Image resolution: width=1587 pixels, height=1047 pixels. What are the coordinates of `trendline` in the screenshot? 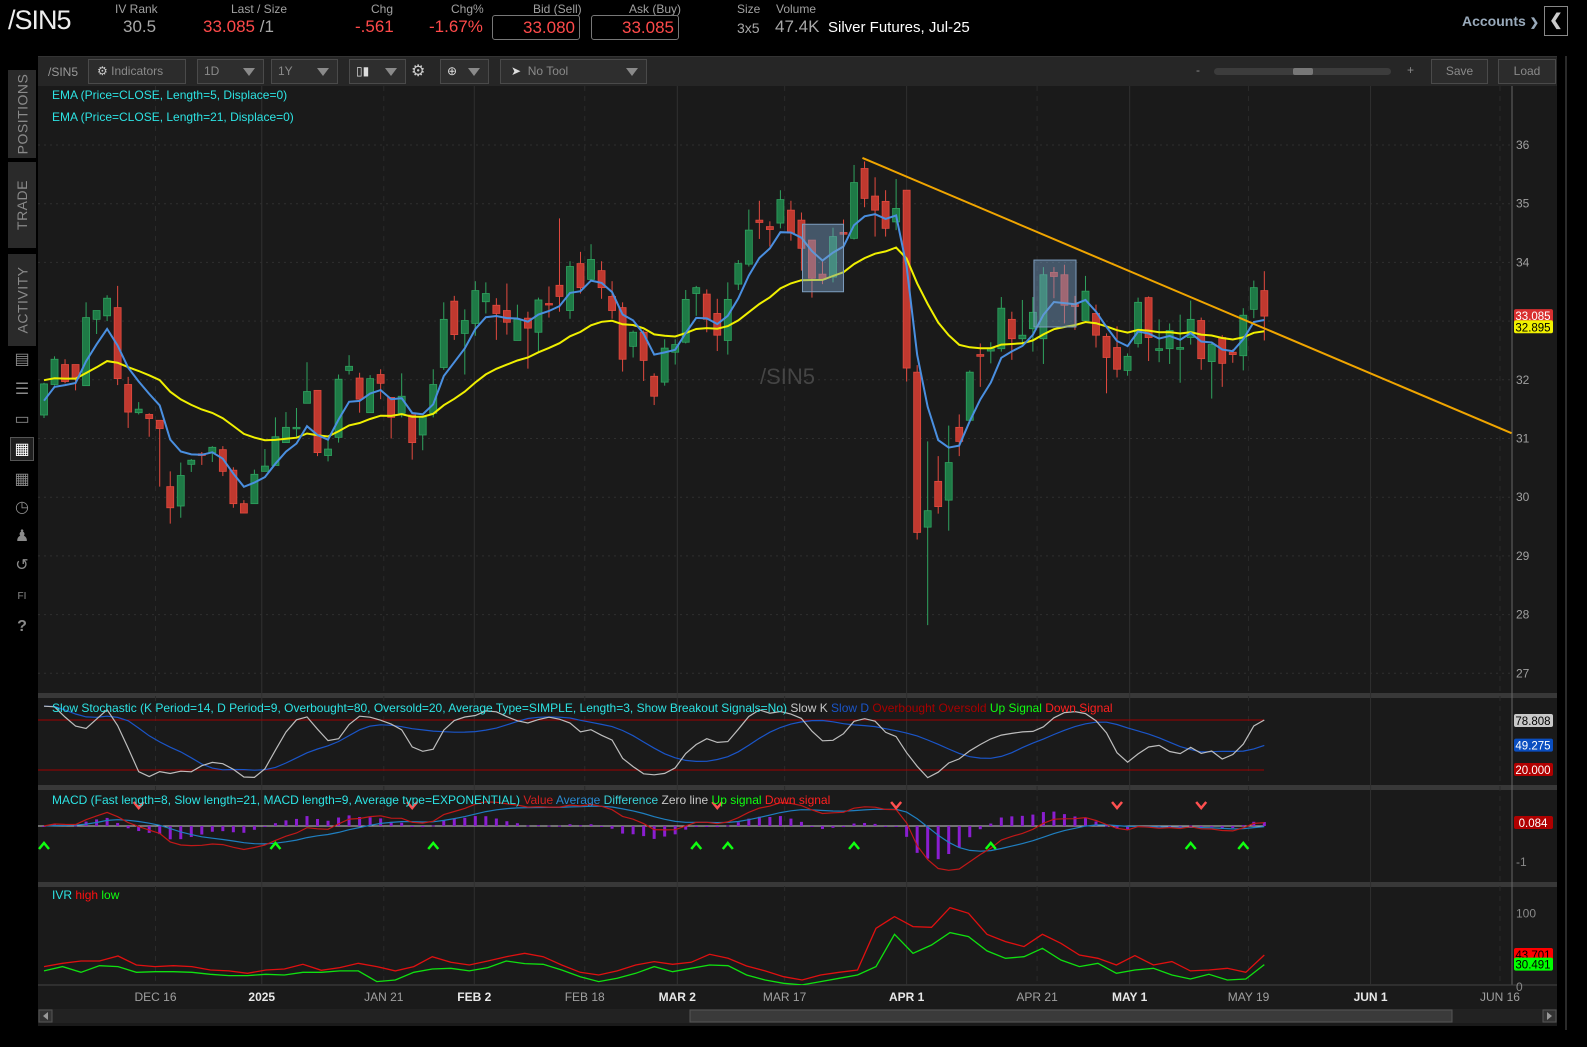 It's located at (1187, 295).